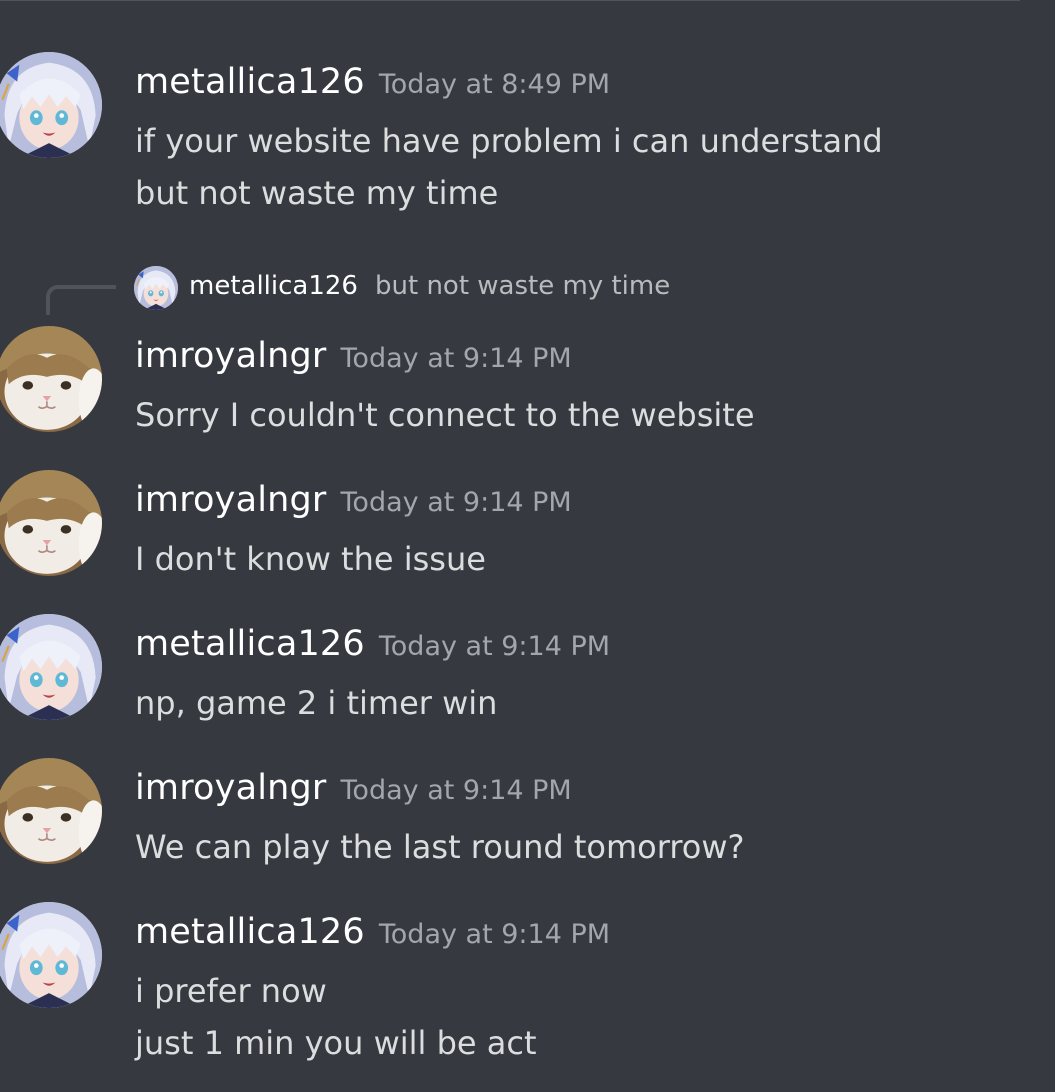 This screenshot has height=1092, width=1055. I want to click on message-text: Sorry I couldn't connect to the website, so click(445, 415).